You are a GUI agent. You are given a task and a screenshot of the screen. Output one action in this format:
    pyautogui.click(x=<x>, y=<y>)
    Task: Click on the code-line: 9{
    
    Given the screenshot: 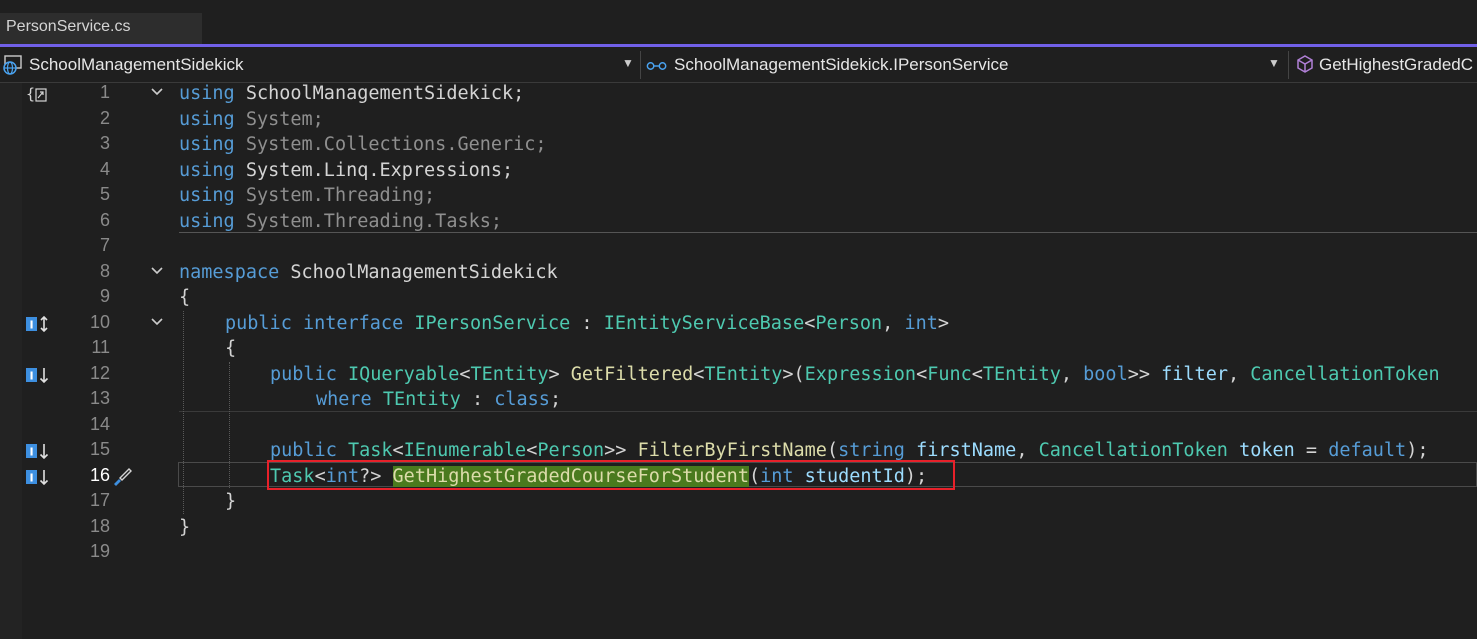 What is the action you would take?
    pyautogui.click(x=738, y=298)
    